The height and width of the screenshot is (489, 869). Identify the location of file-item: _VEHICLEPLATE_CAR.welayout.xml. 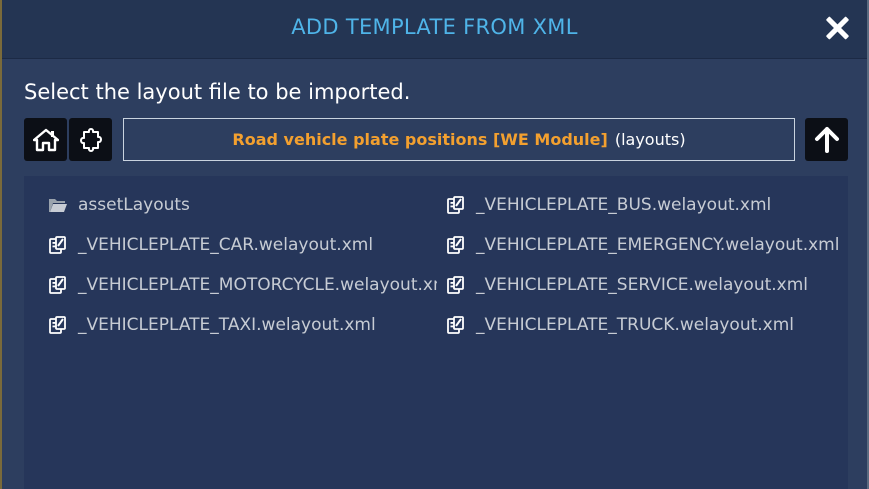
(242, 245).